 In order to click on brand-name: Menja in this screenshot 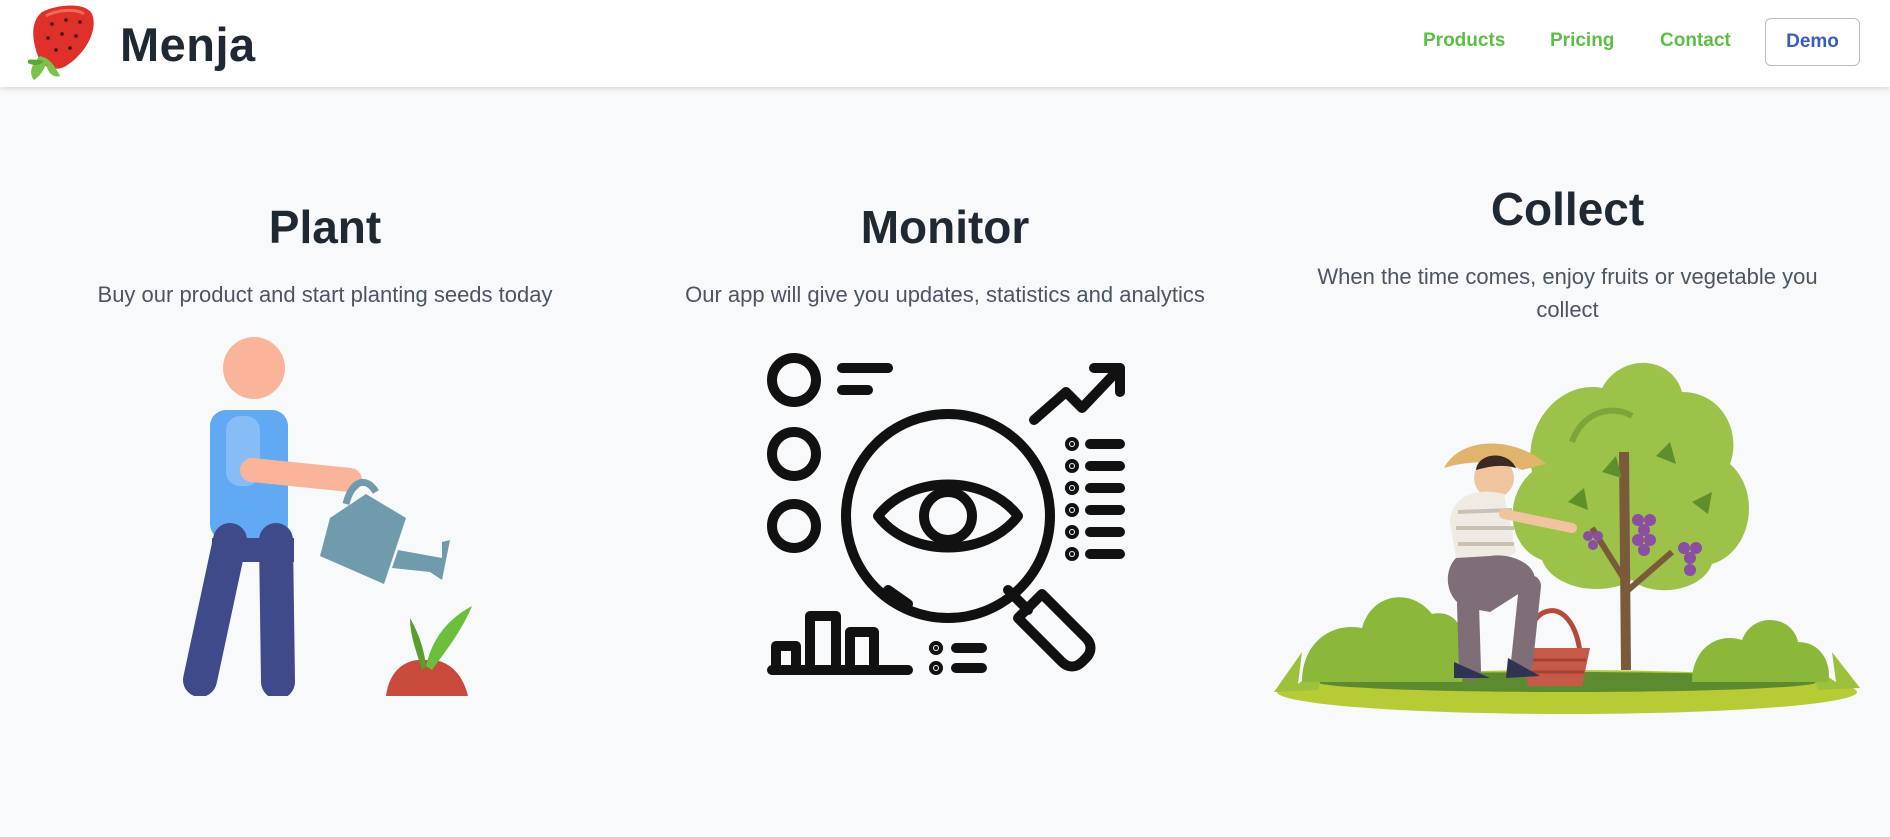, I will do `click(188, 44)`.